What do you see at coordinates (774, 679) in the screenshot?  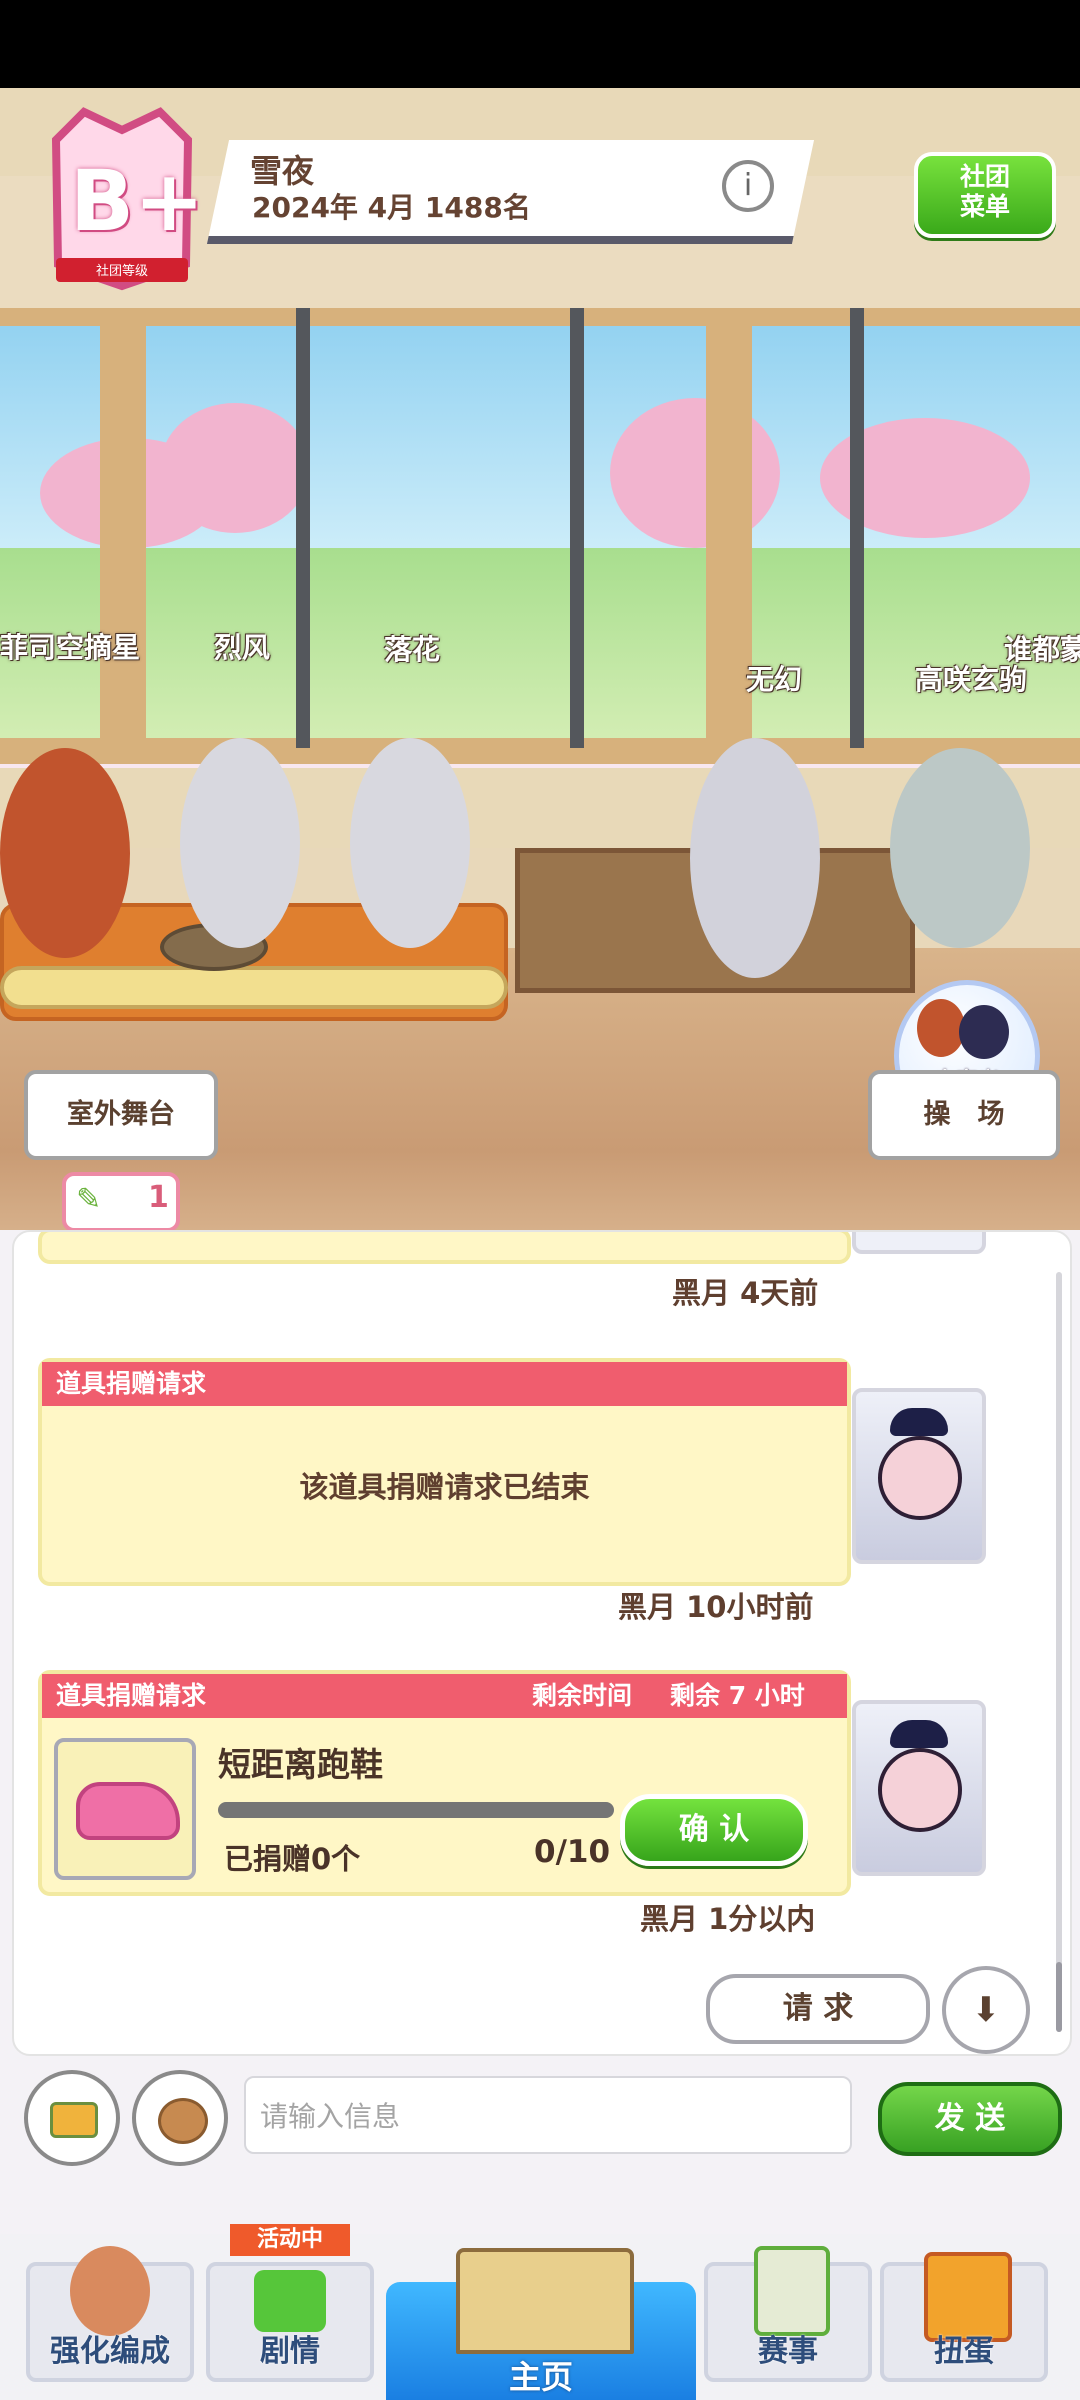 I see `character-name: 无幻` at bounding box center [774, 679].